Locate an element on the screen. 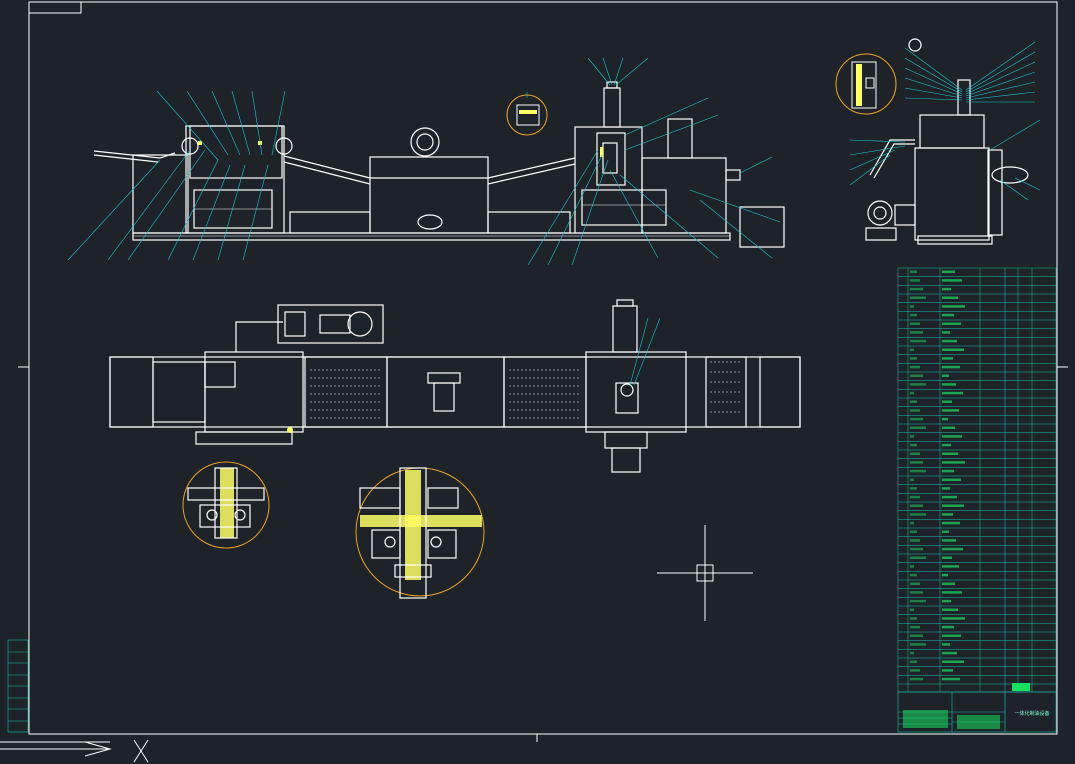  detail-circle-top is located at coordinates (527, 114).